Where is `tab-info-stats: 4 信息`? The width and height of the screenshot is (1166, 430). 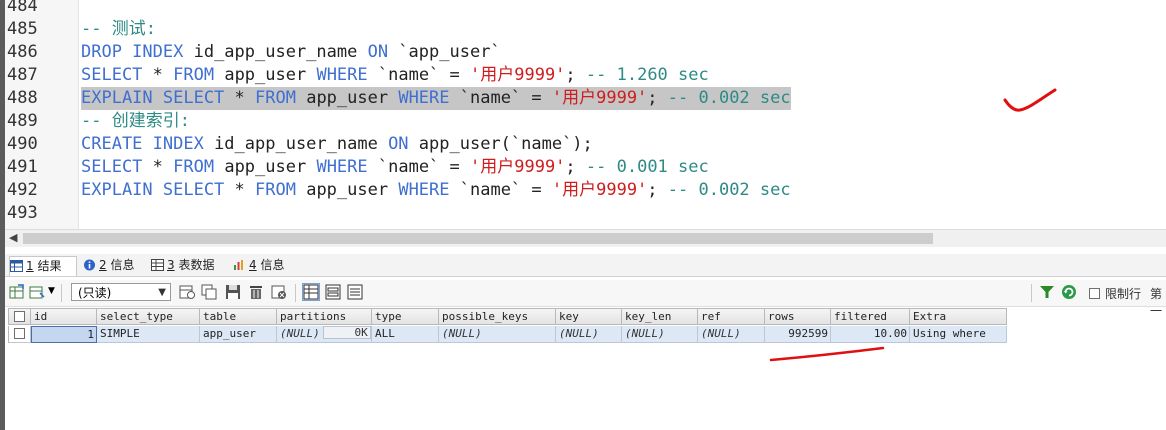 tab-info-stats: 4 信息 is located at coordinates (264, 265).